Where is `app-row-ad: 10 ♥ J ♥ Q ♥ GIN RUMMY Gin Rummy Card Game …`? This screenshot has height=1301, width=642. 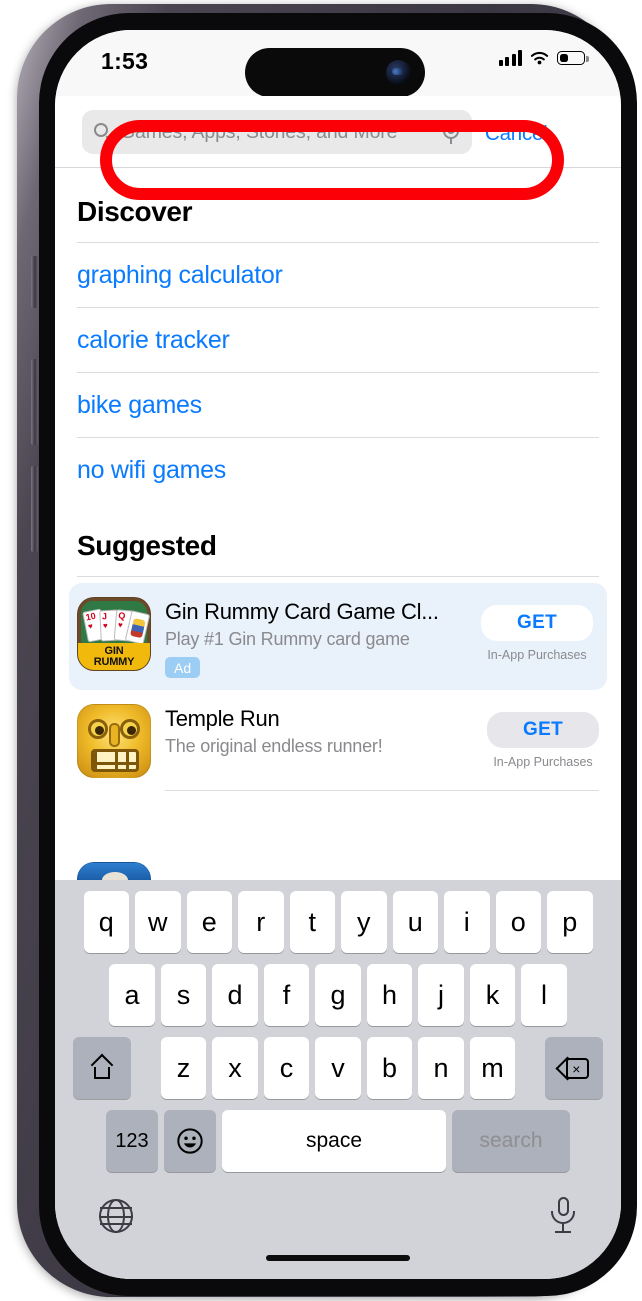
app-row-ad: 10 ♥ J ♥ Q ♥ GIN RUMMY Gin Rummy Card Game … is located at coordinates (338, 636).